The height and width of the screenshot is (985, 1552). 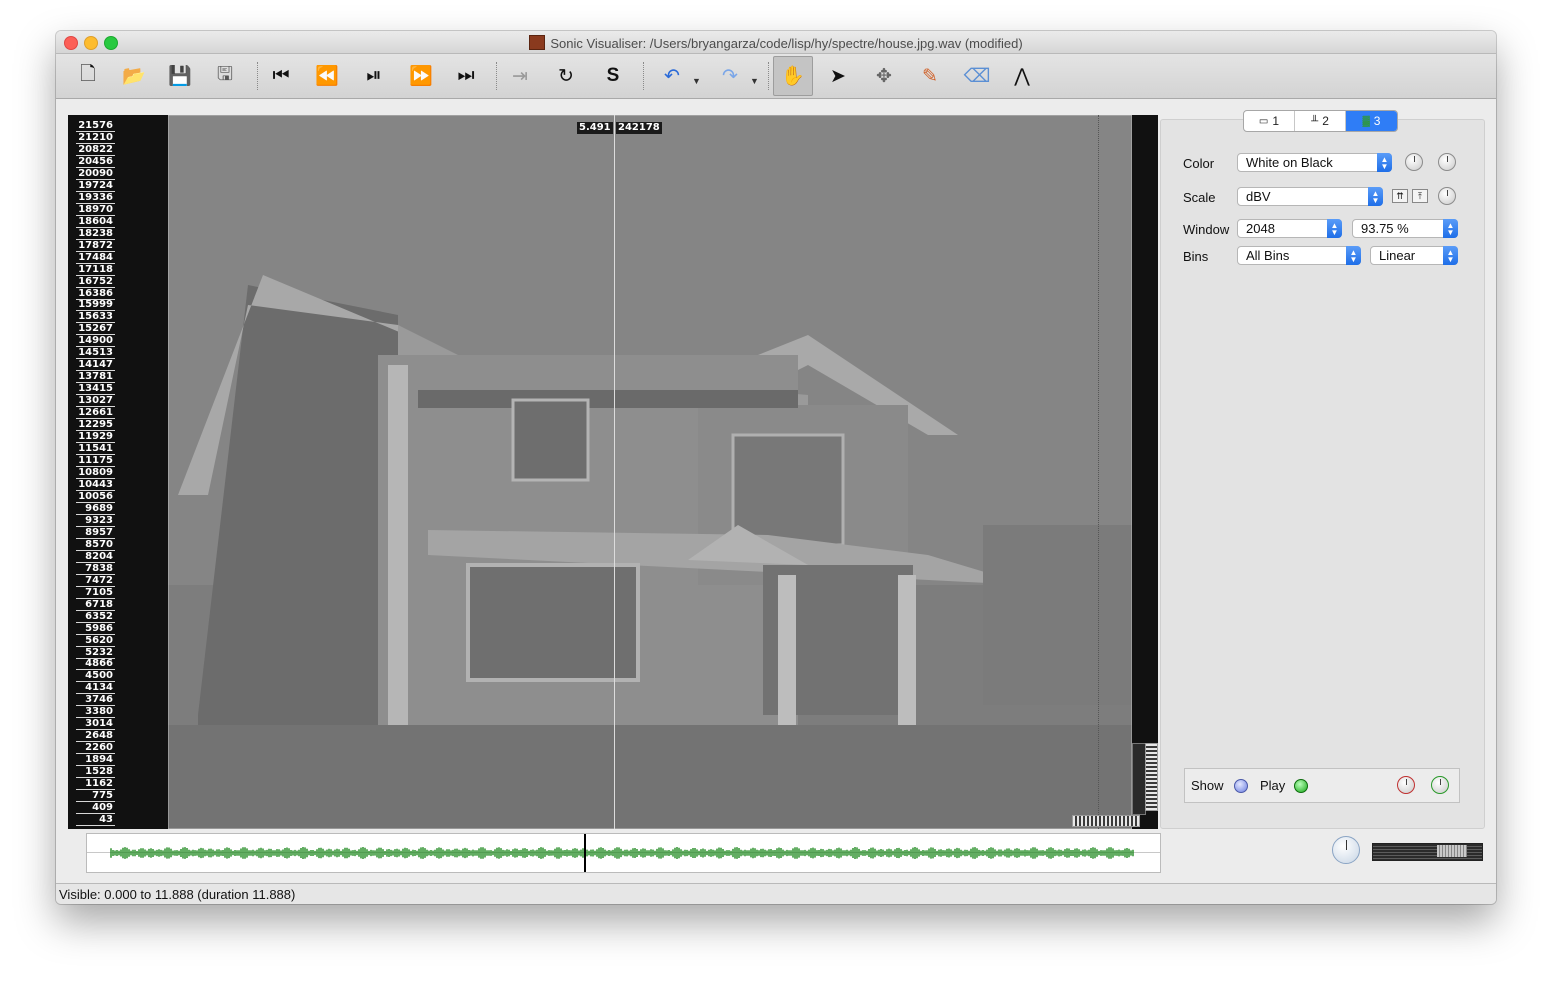 What do you see at coordinates (95, 473) in the screenshot?
I see `frequency-scale-tick: 10809` at bounding box center [95, 473].